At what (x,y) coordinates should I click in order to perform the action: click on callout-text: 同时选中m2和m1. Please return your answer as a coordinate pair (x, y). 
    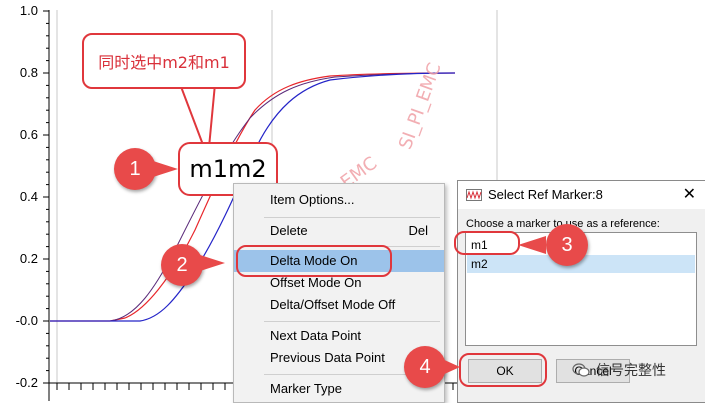
    Looking at the image, I should click on (164, 62).